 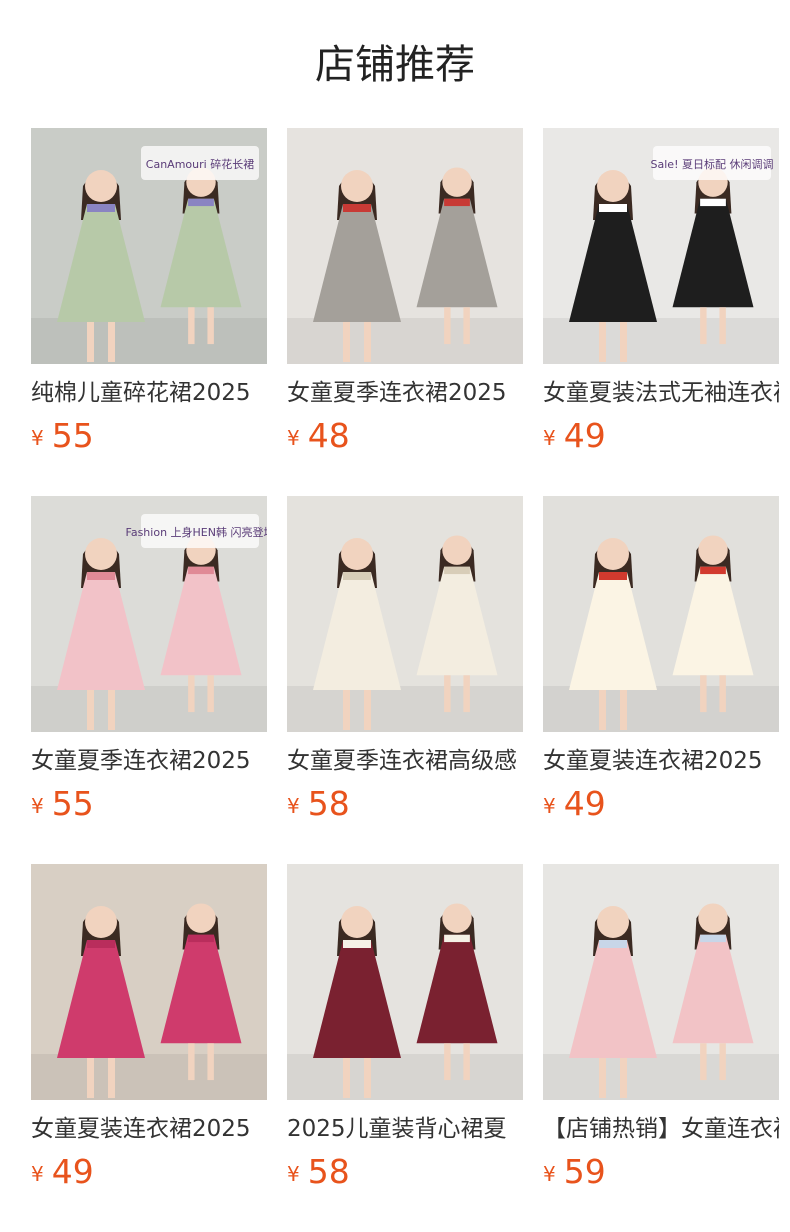 What do you see at coordinates (149, 614) in the screenshot?
I see `product-image: Fashion 上身HEN韩 闪亮登场` at bounding box center [149, 614].